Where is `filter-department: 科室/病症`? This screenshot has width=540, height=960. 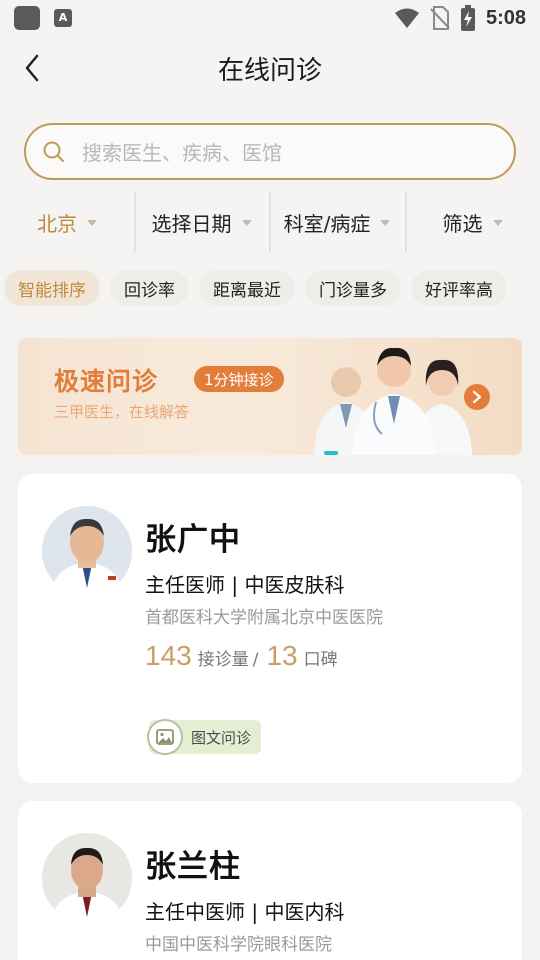
filter-department: 科室/病症 is located at coordinates (337, 222).